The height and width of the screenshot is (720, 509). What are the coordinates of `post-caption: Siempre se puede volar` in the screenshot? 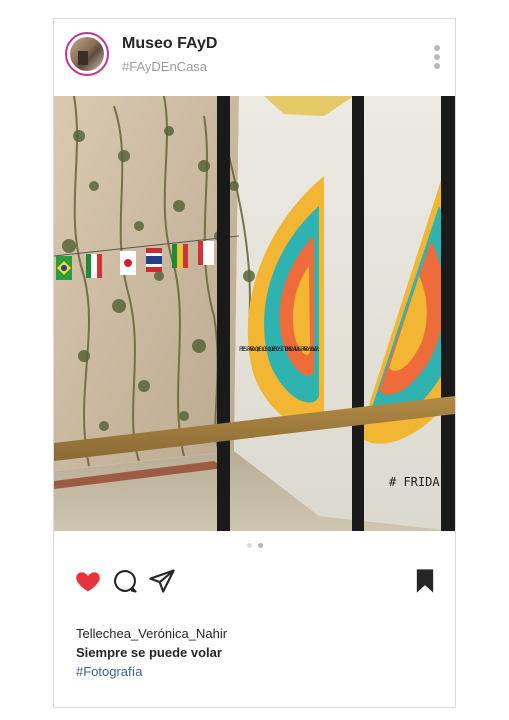 It's located at (149, 652).